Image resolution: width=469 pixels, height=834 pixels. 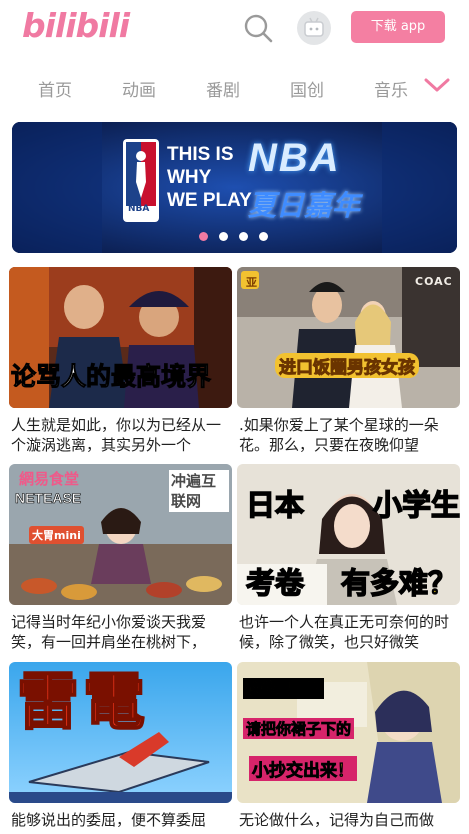 What do you see at coordinates (234, 29) in the screenshot?
I see `header: bilibili 下载 app` at bounding box center [234, 29].